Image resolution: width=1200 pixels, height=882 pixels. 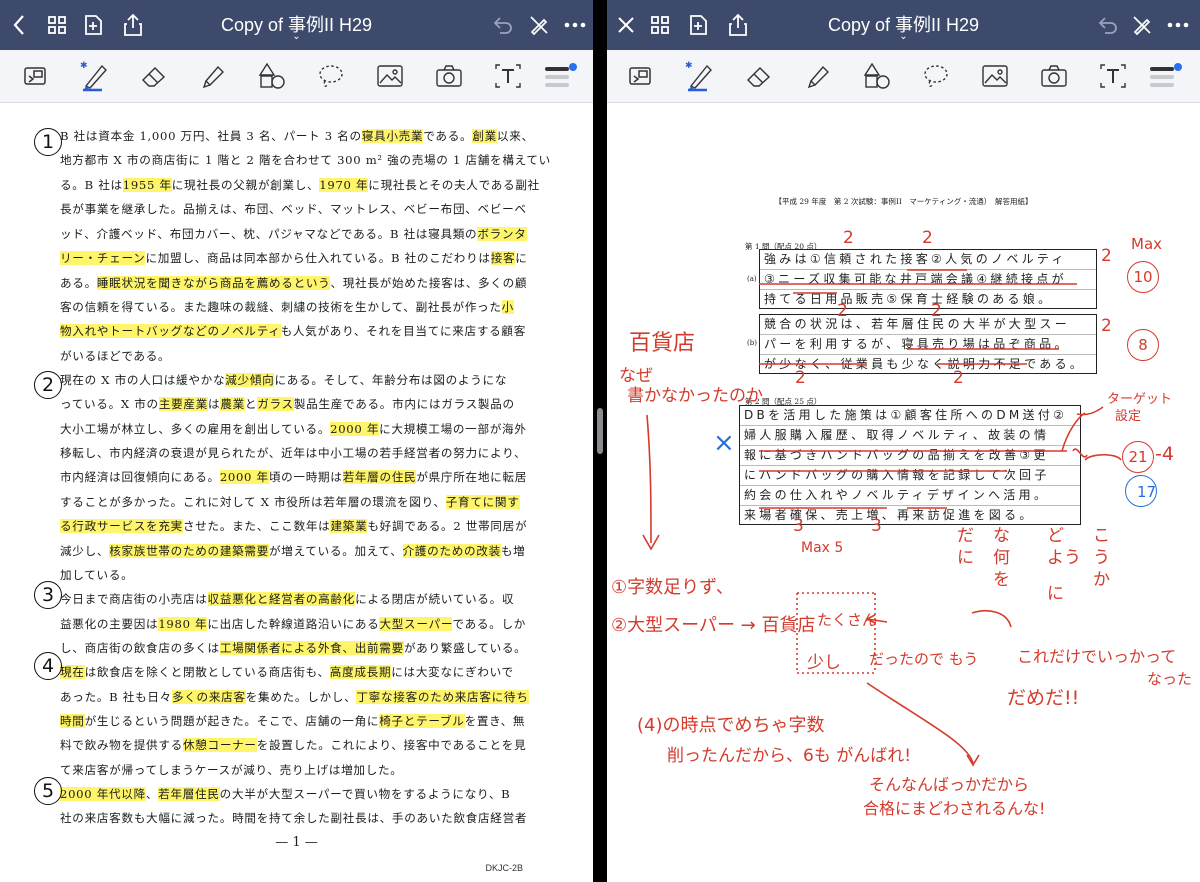 I want to click on note-minus-4: -4, so click(x=1164, y=454).